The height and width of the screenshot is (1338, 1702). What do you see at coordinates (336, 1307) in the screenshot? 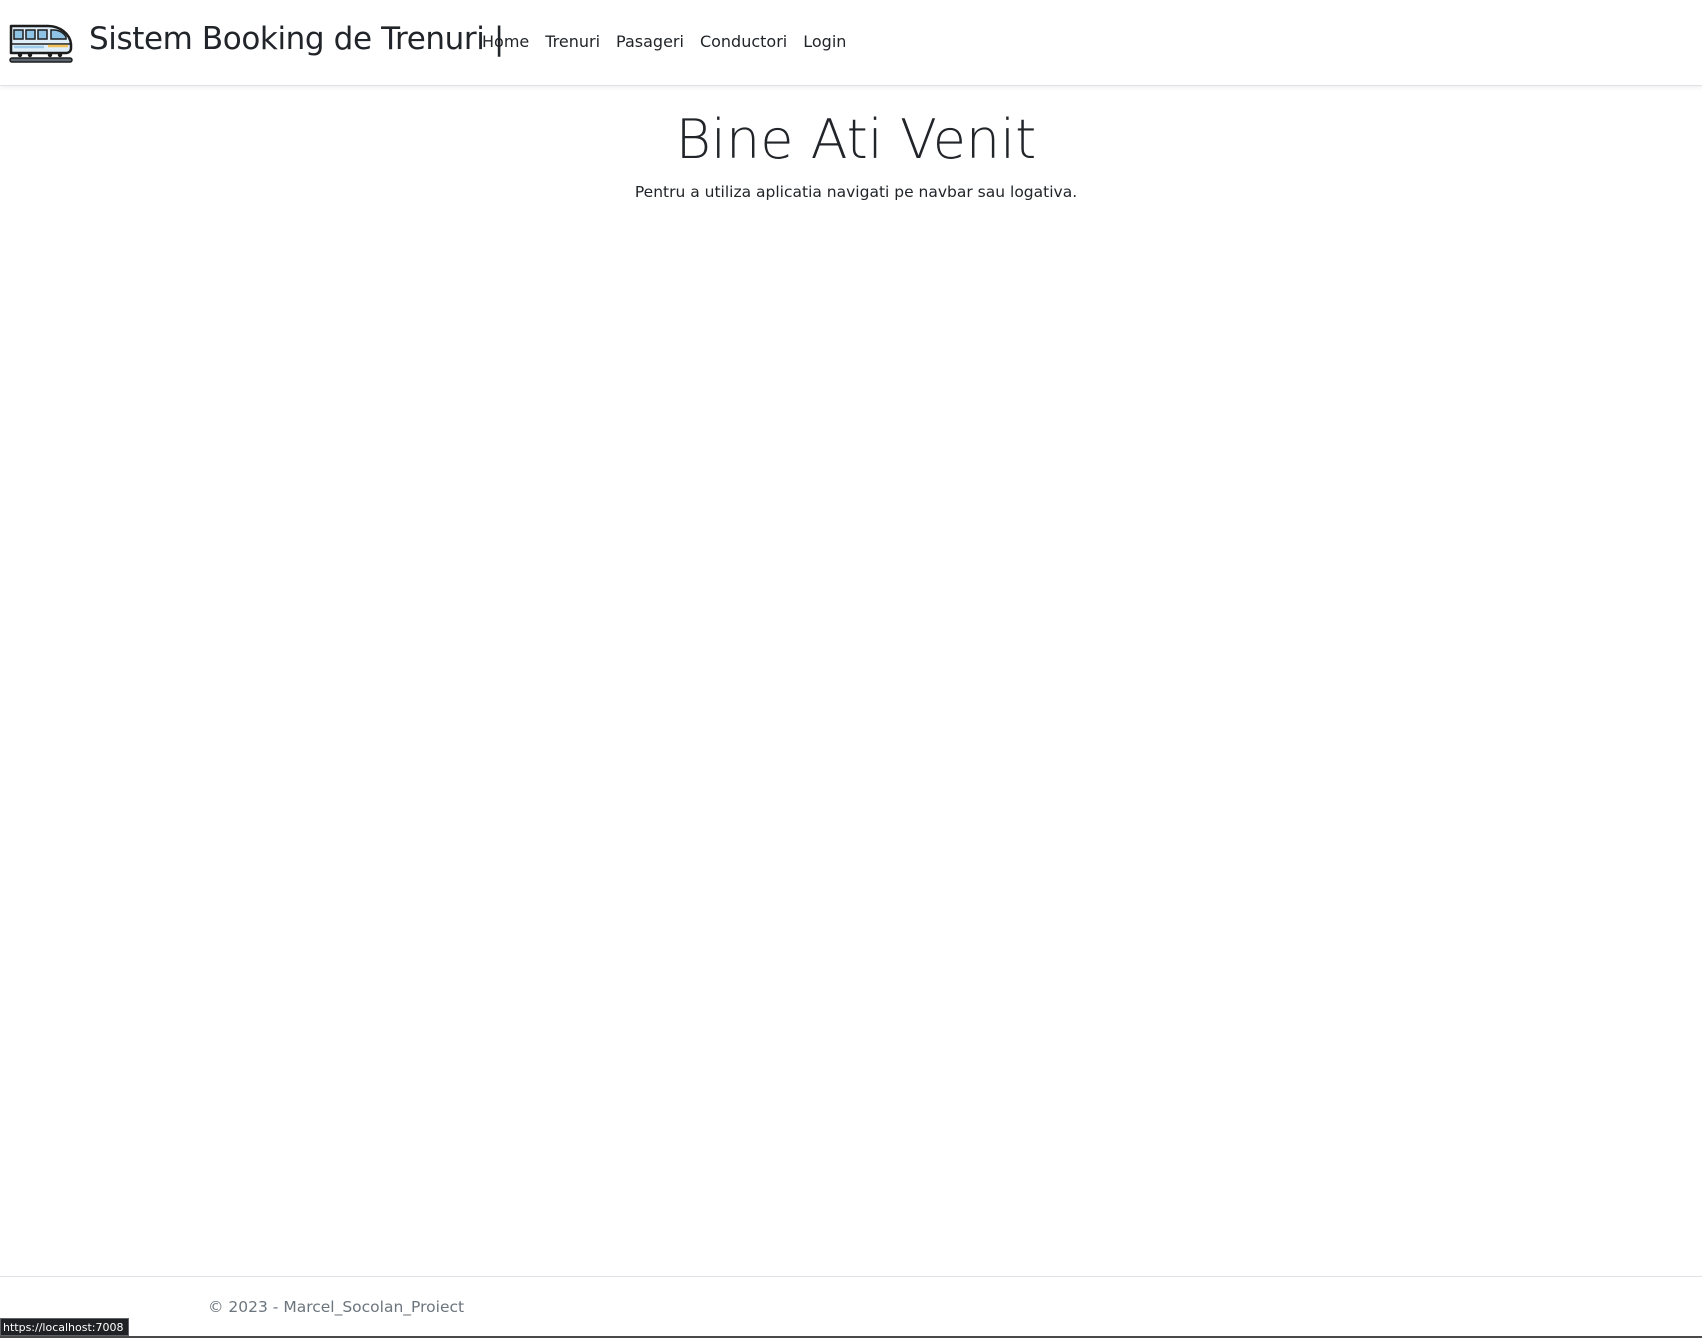
I see `footer-copyright: © 2023 - Marcel_Socolan_Proiect` at bounding box center [336, 1307].